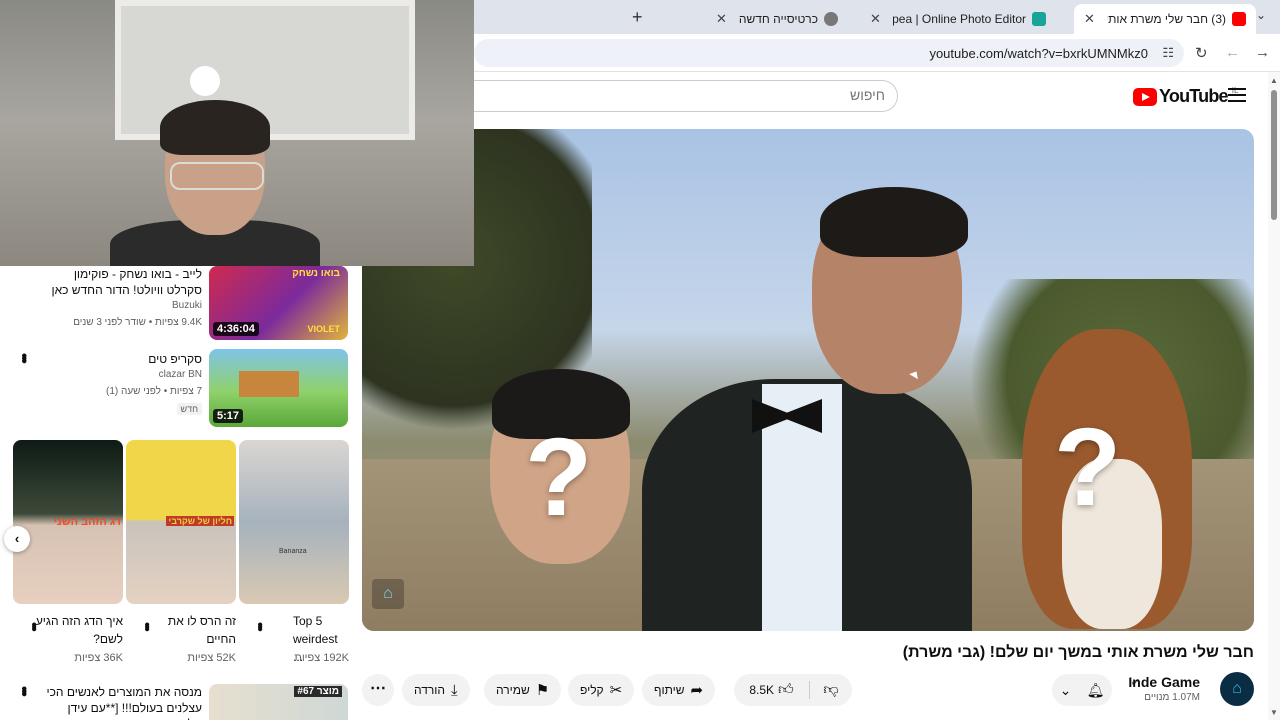  I want to click on video-thumbnail: מוצר #67, so click(278, 702).